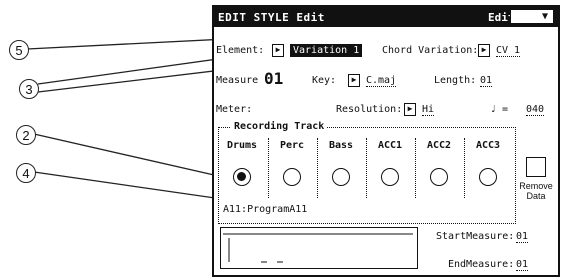  I want to click on page-menu-button: ▼, so click(532, 16).